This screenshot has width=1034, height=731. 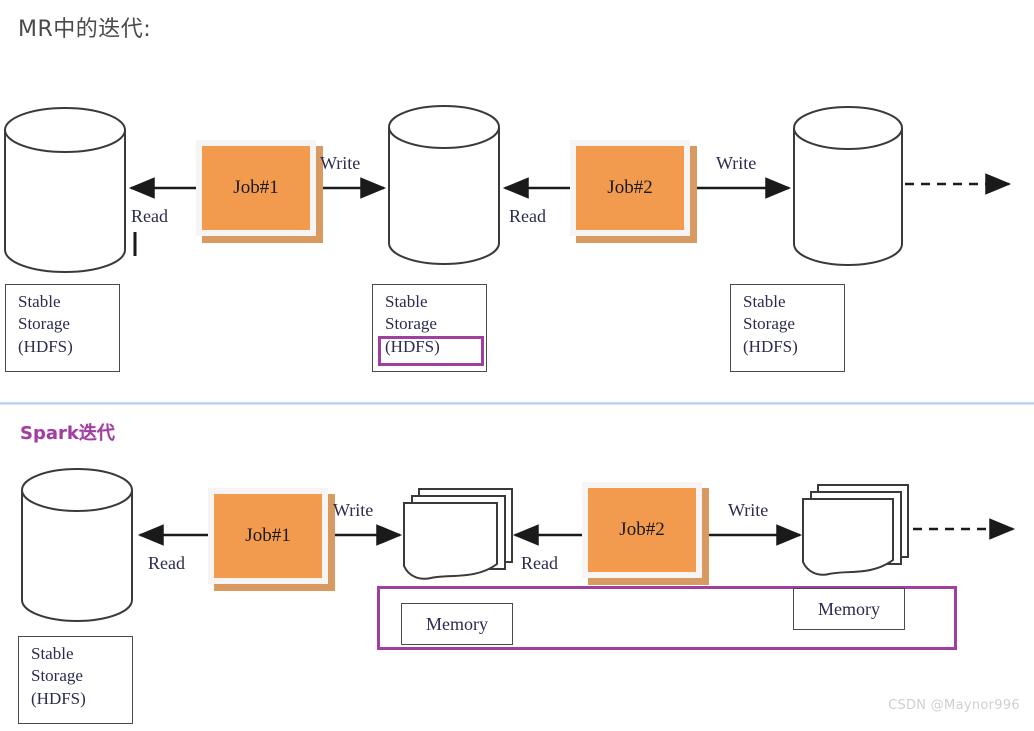 I want to click on mr-job-2-box: Job#2, so click(x=633, y=191).